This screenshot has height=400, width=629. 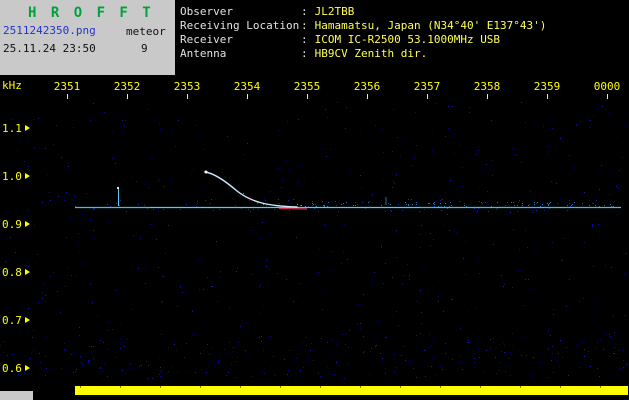 What do you see at coordinates (206, 172) in the screenshot?
I see `meteor-echo-head` at bounding box center [206, 172].